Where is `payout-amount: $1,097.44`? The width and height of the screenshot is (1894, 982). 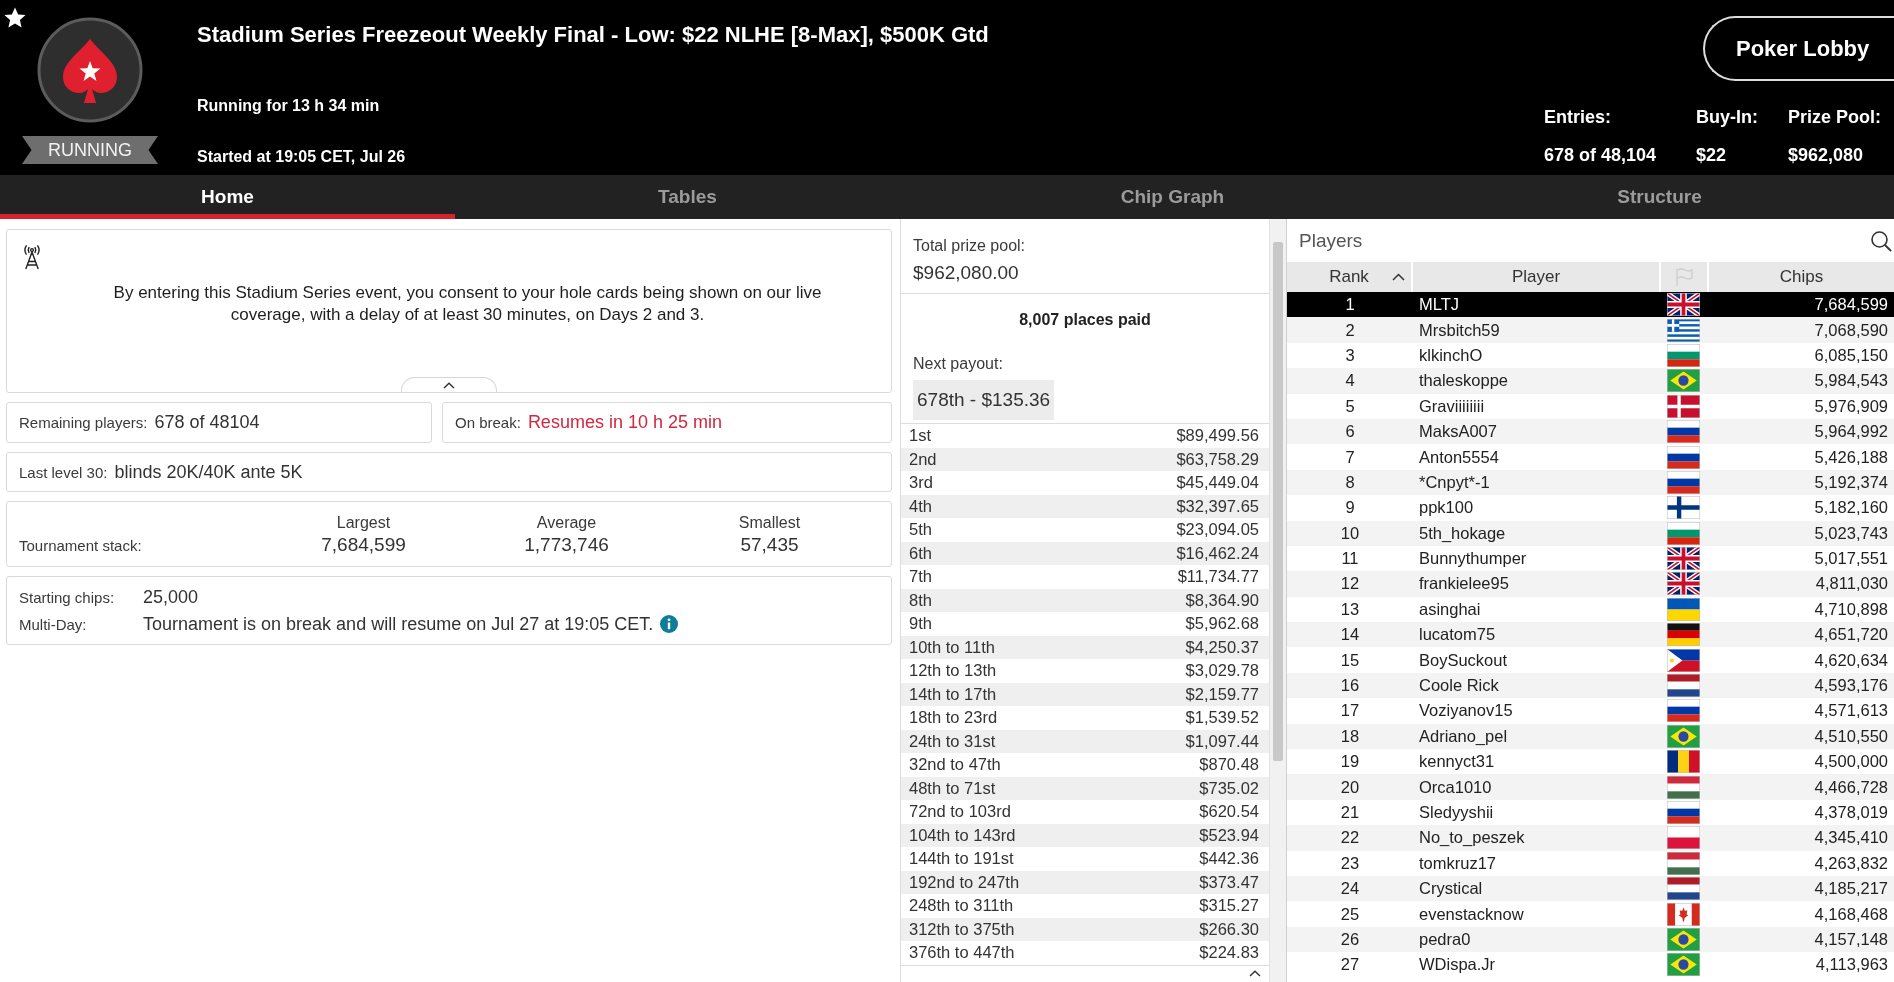
payout-amount: $1,097.44 is located at coordinates (1222, 741).